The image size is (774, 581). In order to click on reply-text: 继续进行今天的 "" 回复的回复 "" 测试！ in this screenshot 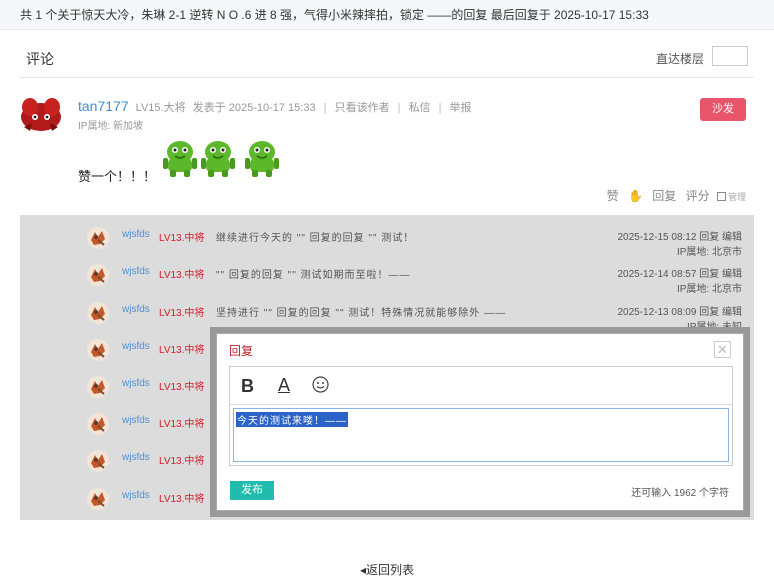, I will do `click(315, 238)`.